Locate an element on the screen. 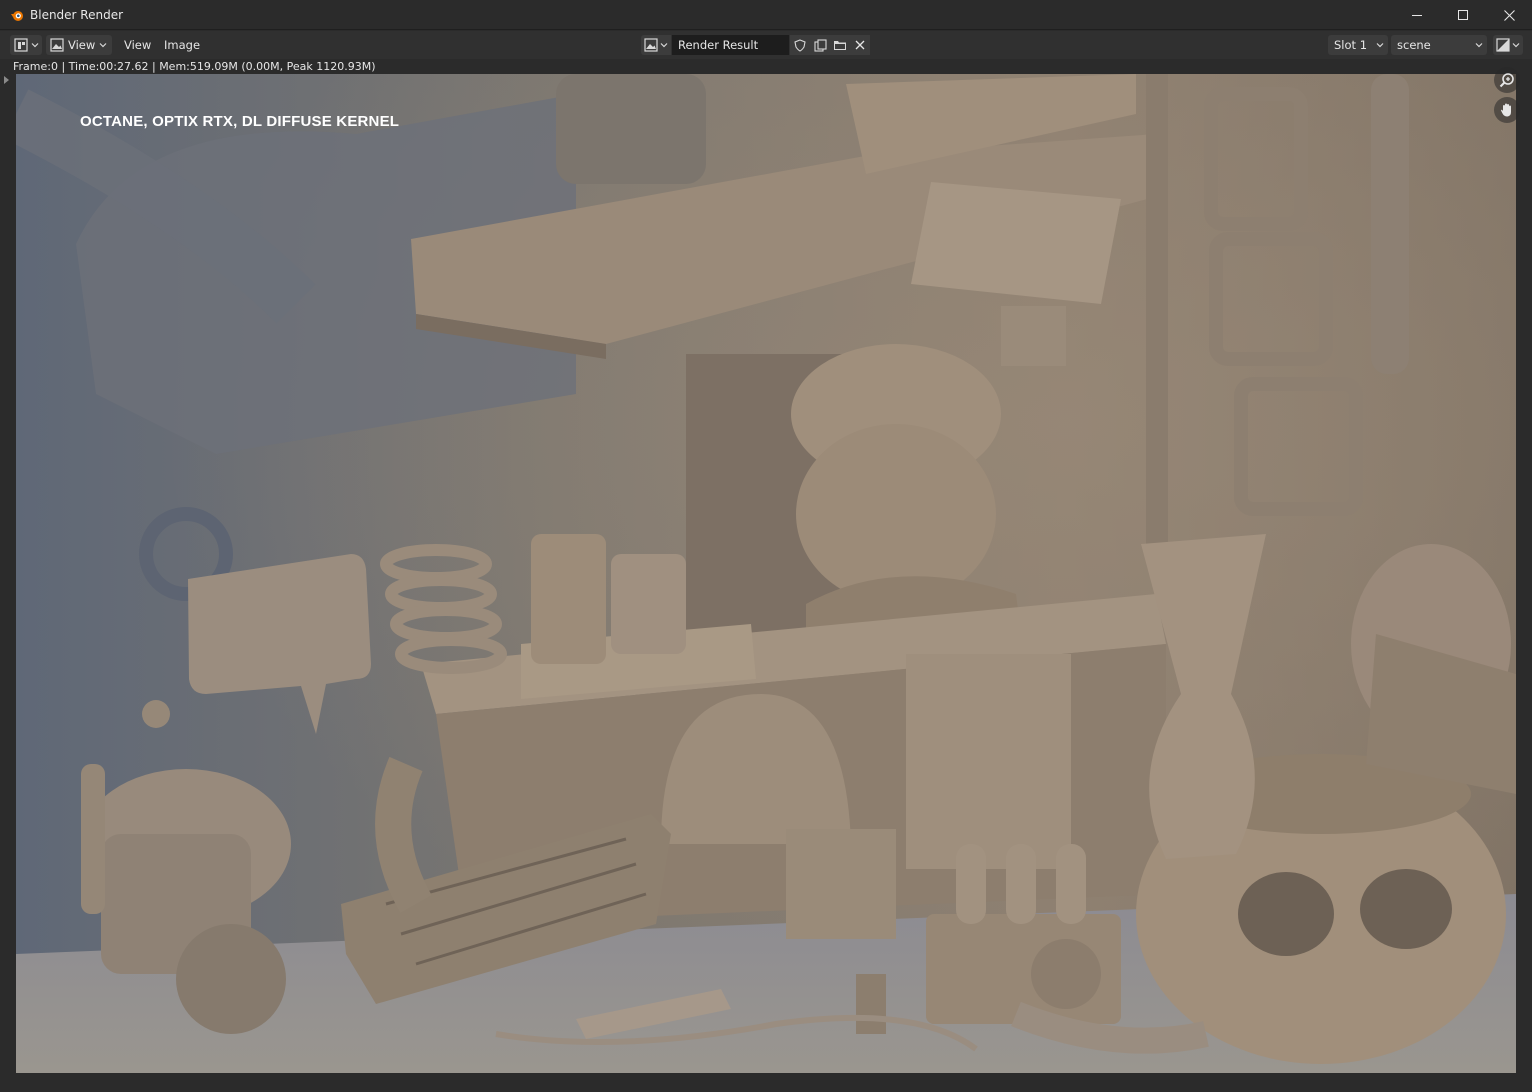 The width and height of the screenshot is (1532, 1092). menu-image: Image is located at coordinates (182, 45).